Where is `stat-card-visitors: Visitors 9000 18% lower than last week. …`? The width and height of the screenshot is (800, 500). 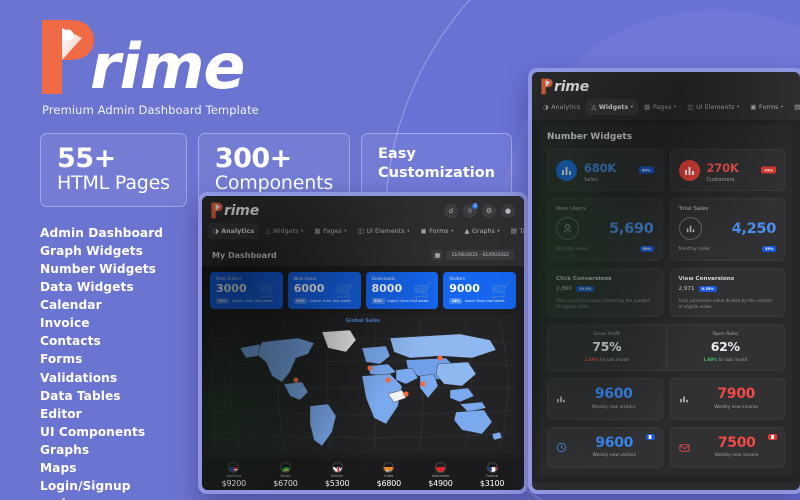 stat-card-visitors: Visitors 9000 18% lower than last week. … is located at coordinates (479, 290).